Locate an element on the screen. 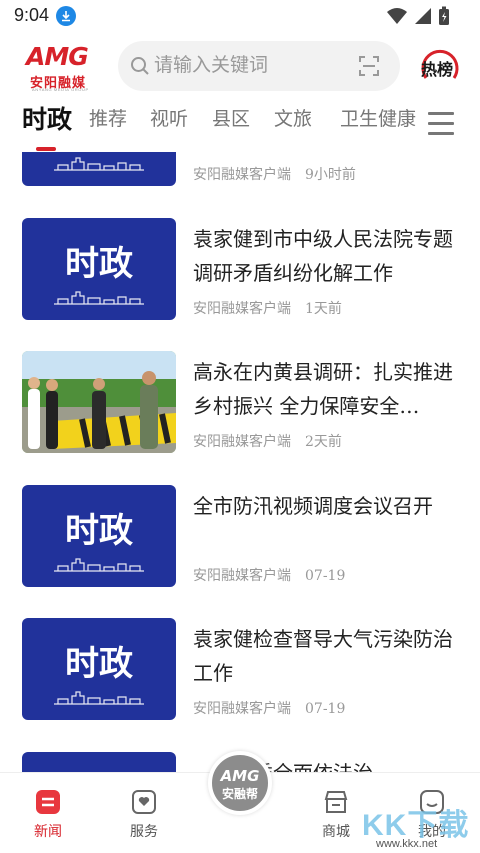  hot-list-label: 热榜 is located at coordinates (437, 70).